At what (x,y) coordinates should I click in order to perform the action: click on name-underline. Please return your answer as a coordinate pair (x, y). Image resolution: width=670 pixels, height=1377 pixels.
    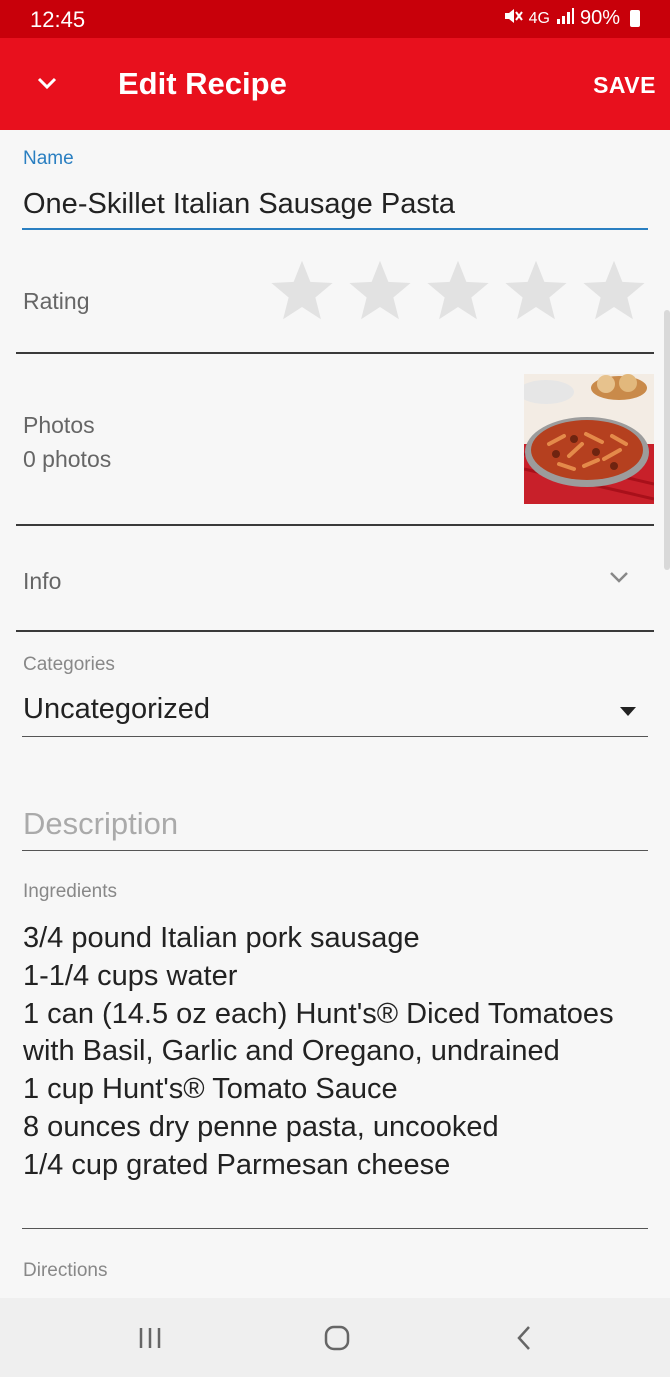
    Looking at the image, I should click on (335, 229).